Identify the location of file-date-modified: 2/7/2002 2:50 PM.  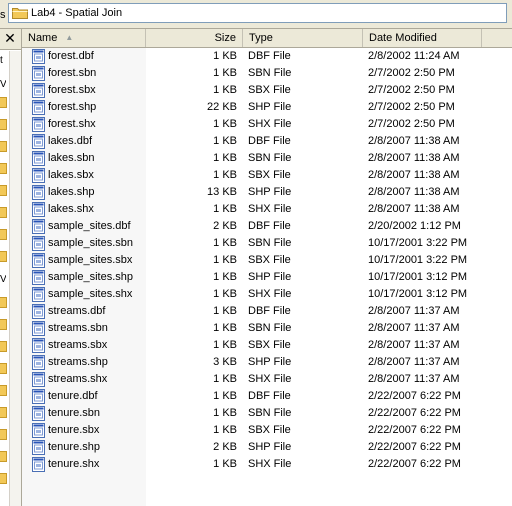
(411, 124).